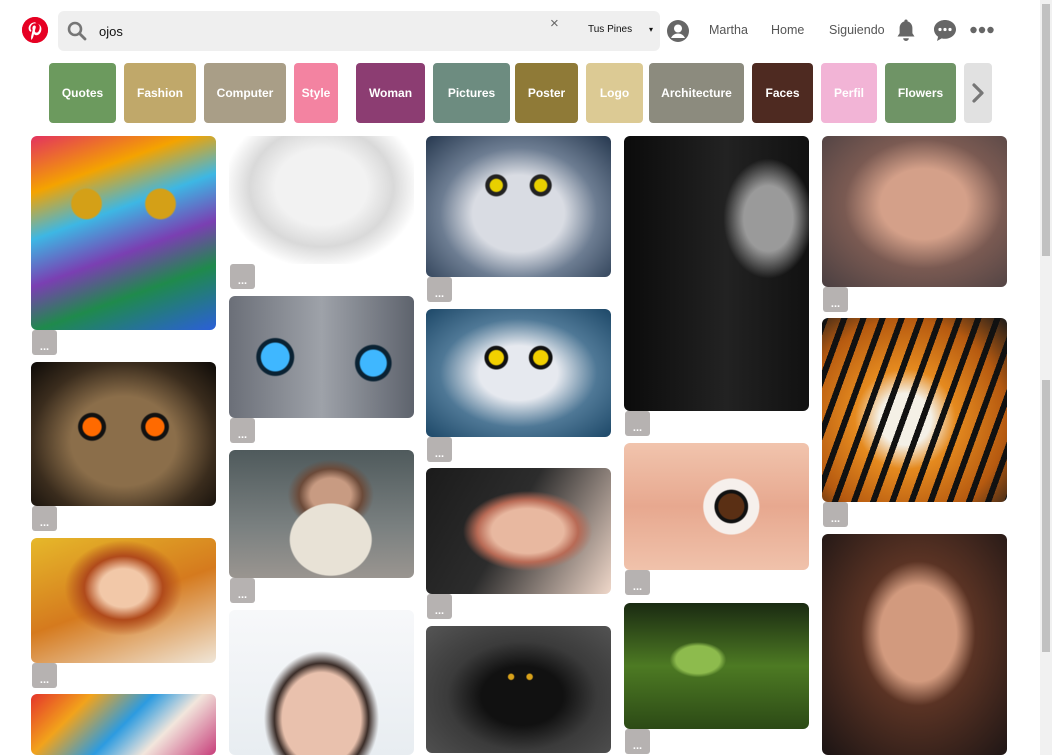 The image size is (1052, 755). I want to click on nav-following-link: Siguiendo, so click(857, 30).